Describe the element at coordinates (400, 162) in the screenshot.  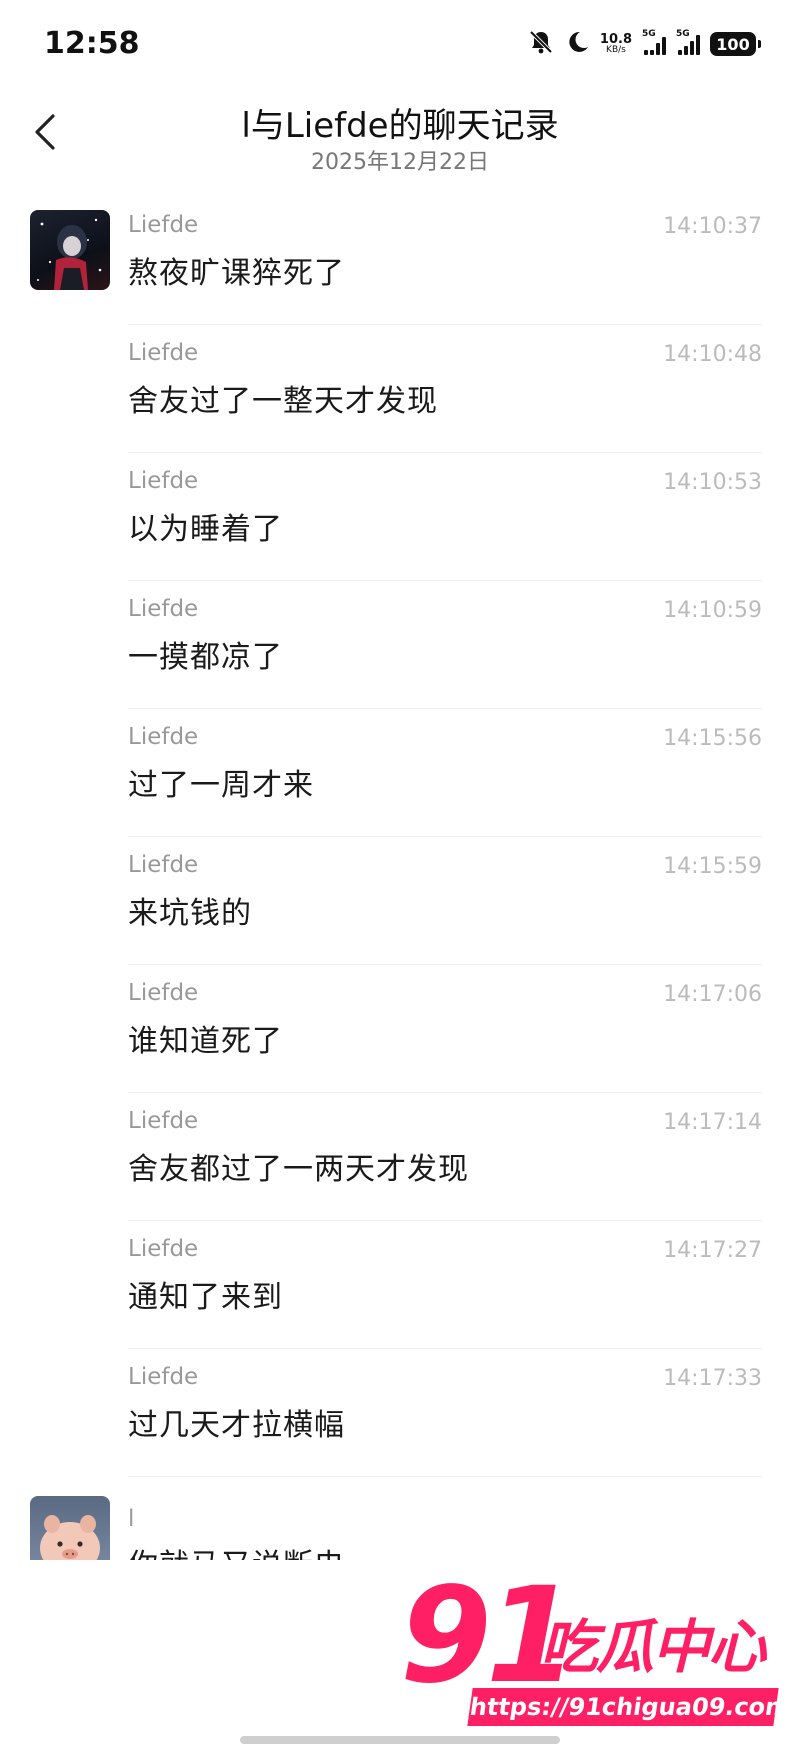
I see `page-date: 2025年12月22日` at that location.